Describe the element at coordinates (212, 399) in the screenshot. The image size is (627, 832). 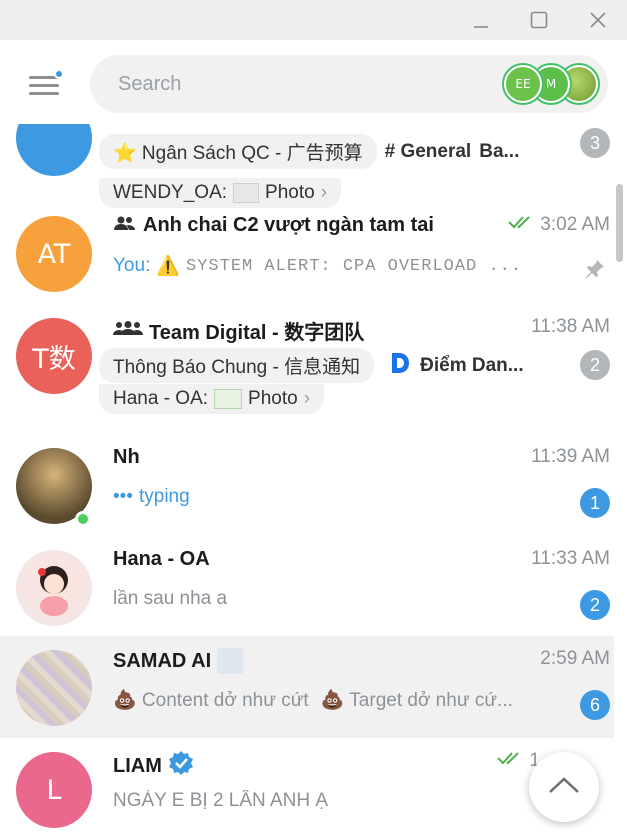
I see `message-preview: Hana - OA: Photo ›` at that location.